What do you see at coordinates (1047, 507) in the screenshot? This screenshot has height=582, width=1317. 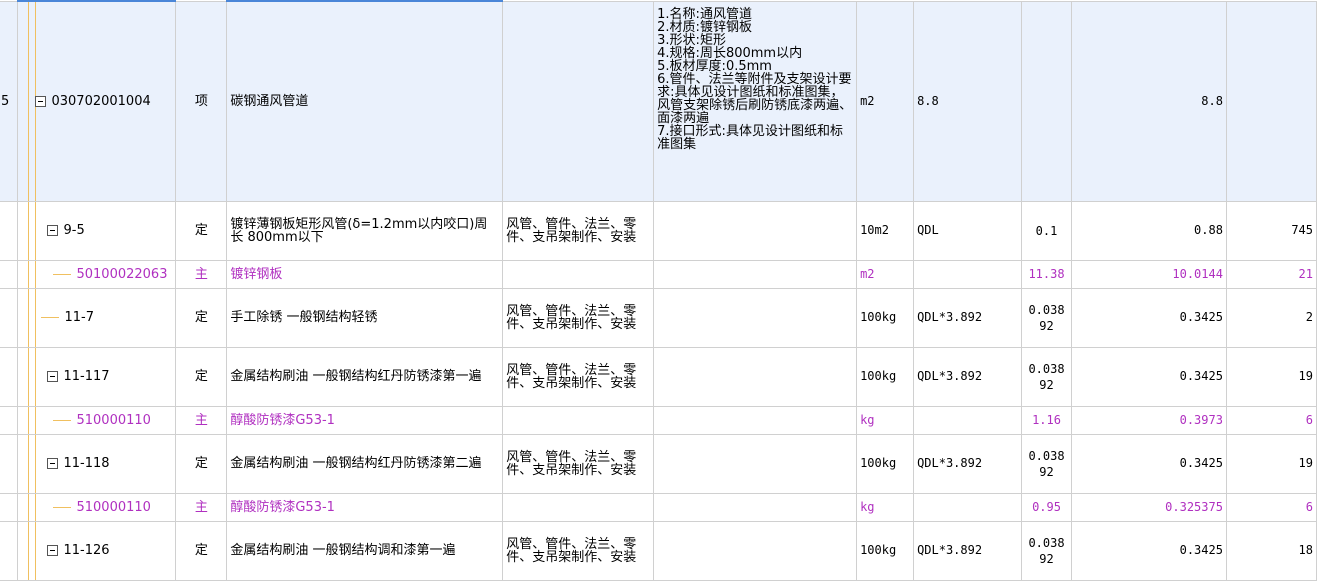 I see `content-cell: 0.95` at bounding box center [1047, 507].